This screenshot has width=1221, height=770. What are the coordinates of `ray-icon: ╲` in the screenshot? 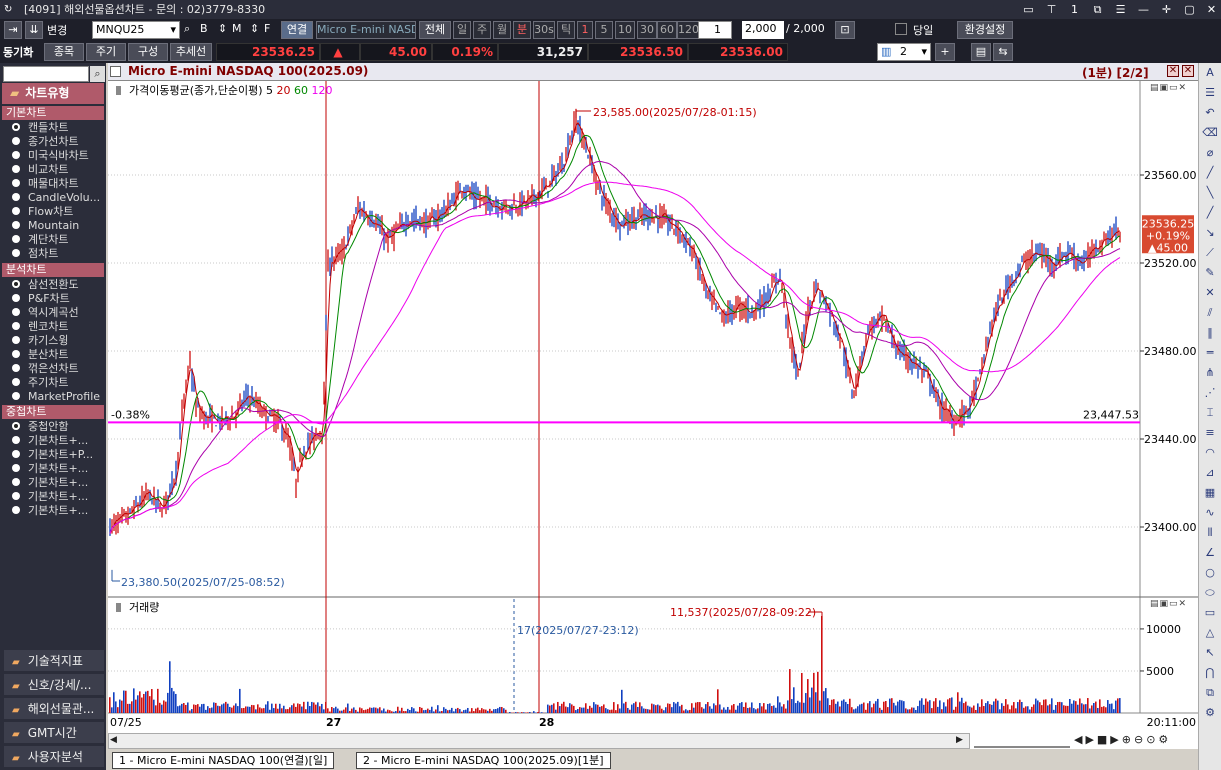 It's located at (1210, 193).